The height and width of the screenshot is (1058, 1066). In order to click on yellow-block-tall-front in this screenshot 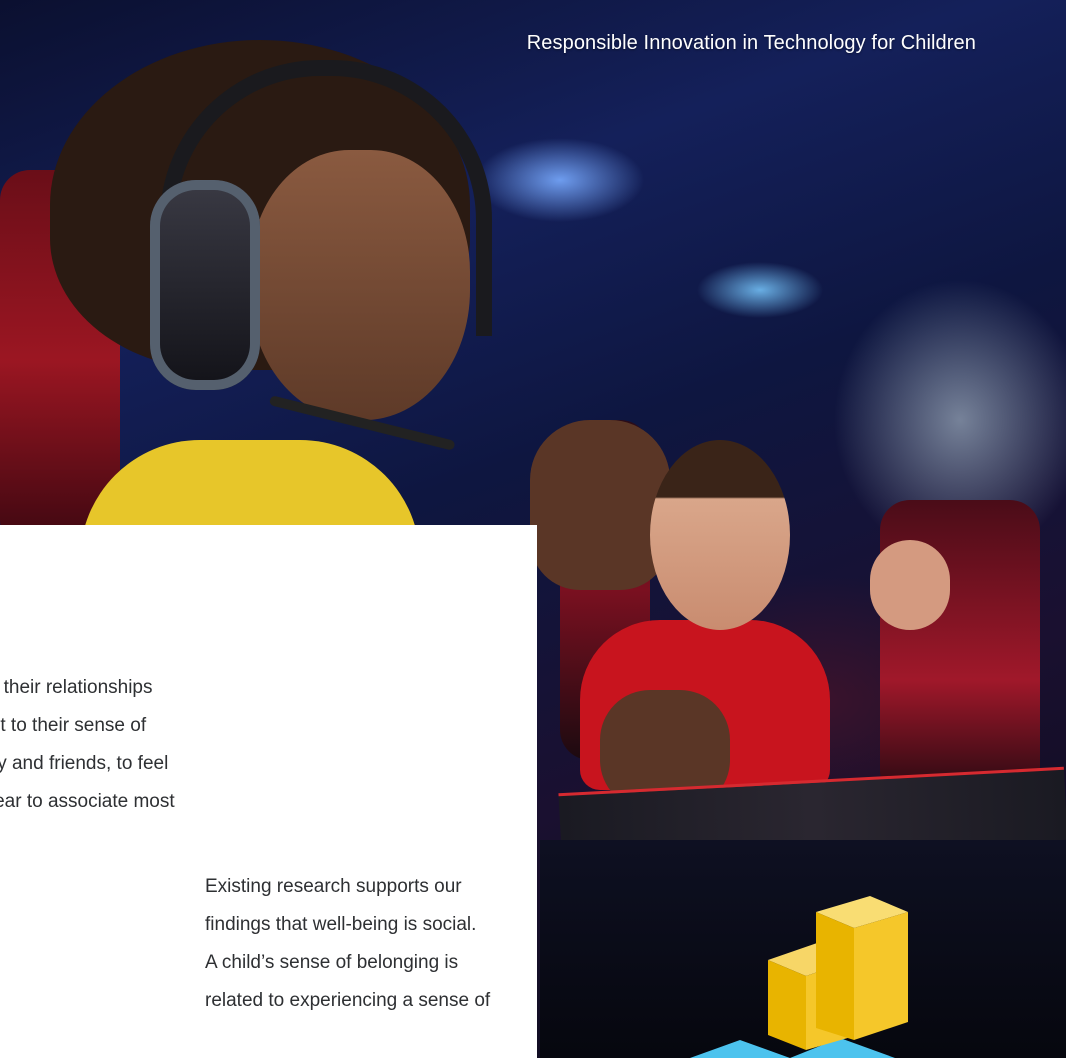, I will do `click(835, 976)`.